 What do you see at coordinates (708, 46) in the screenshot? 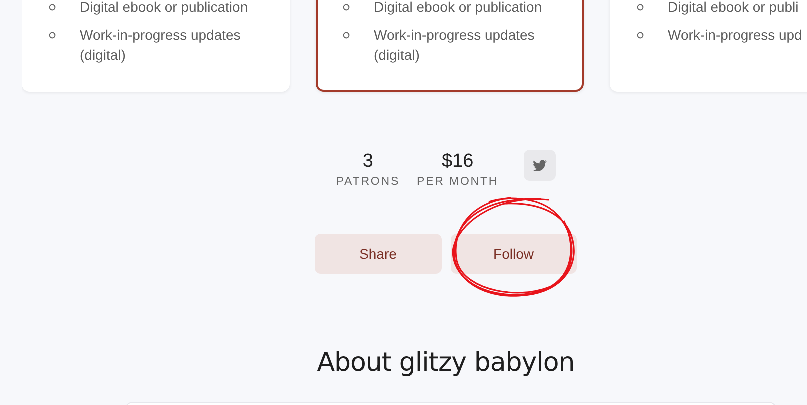
I see `tier-card: Digital ebook or publi Work-in-progress upd` at bounding box center [708, 46].